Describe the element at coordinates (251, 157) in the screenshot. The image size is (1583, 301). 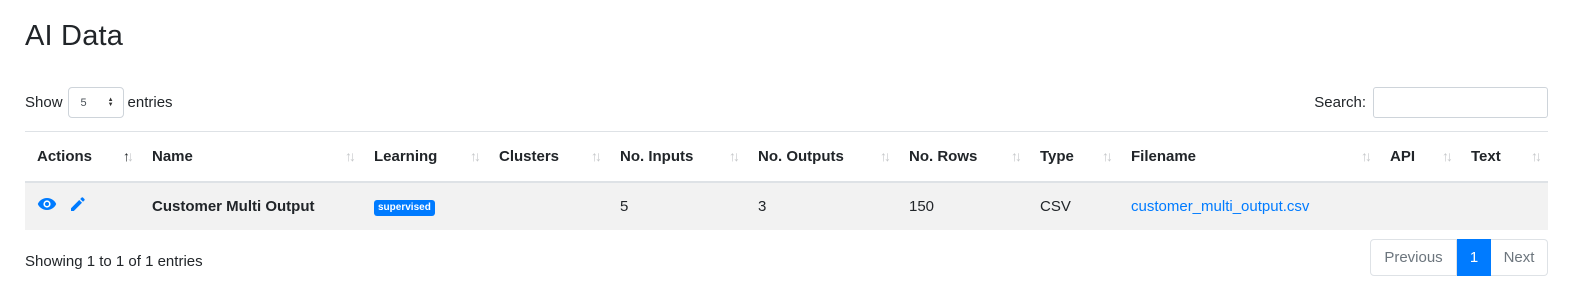
I see `column-header-name: Name ↑↓` at that location.